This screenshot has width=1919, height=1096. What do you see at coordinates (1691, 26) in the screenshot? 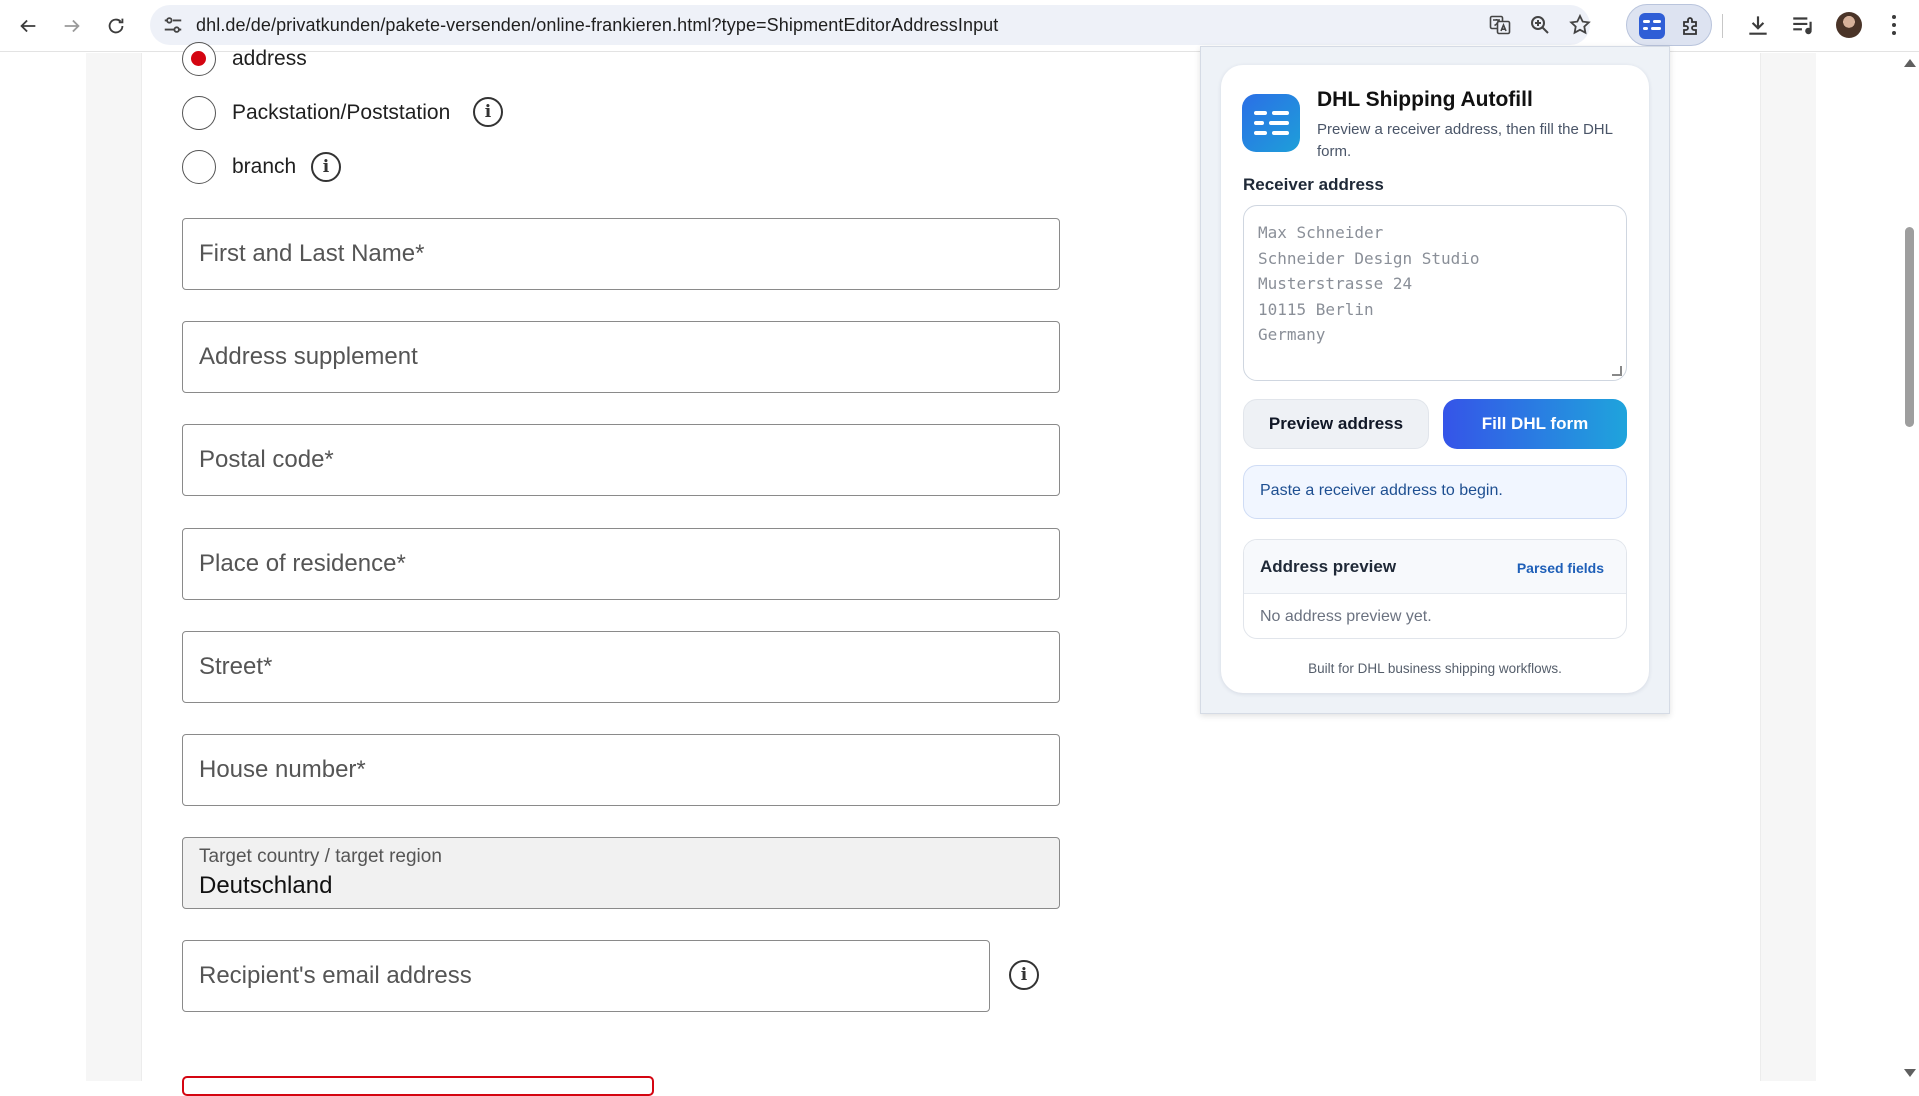
I see `puzzle-icon` at bounding box center [1691, 26].